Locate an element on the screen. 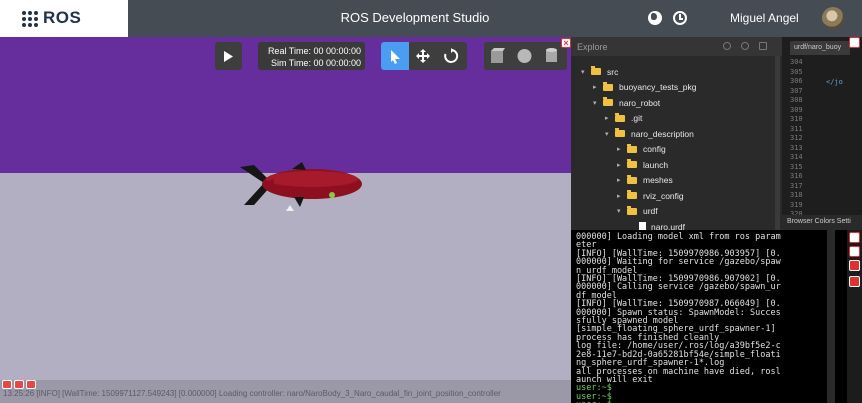 This screenshot has width=862, height=403. explorer-title: Explore is located at coordinates (592, 47).